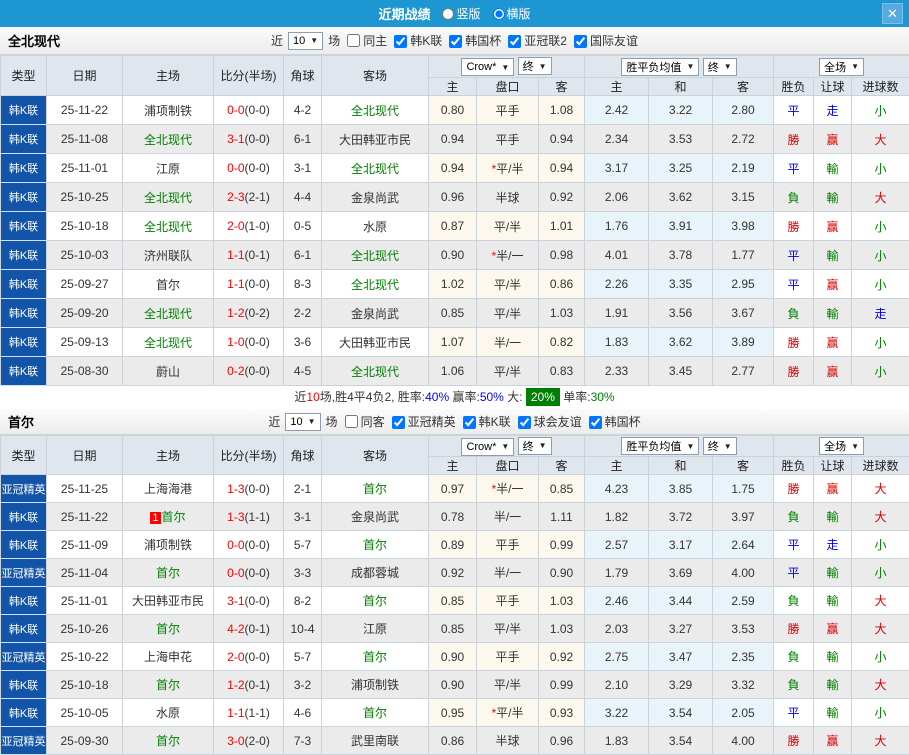 The height and width of the screenshot is (755, 909). Describe the element at coordinates (422, 422) in the screenshot. I see `league-filter: 亚冠精英` at that location.